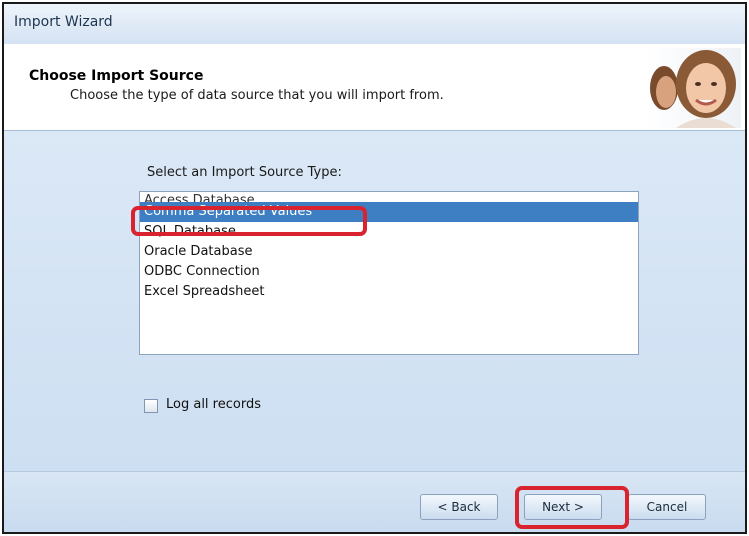 The image size is (749, 536). Describe the element at coordinates (244, 172) in the screenshot. I see `source-type-label: Select an Import Source Type:` at that location.